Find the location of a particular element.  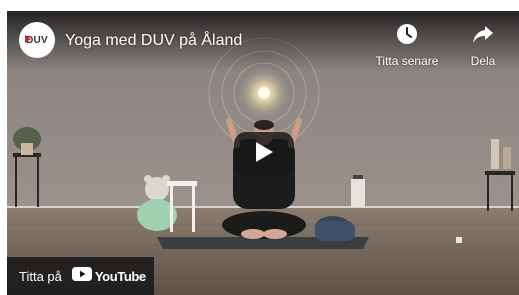

clock-icon is located at coordinates (407, 36).